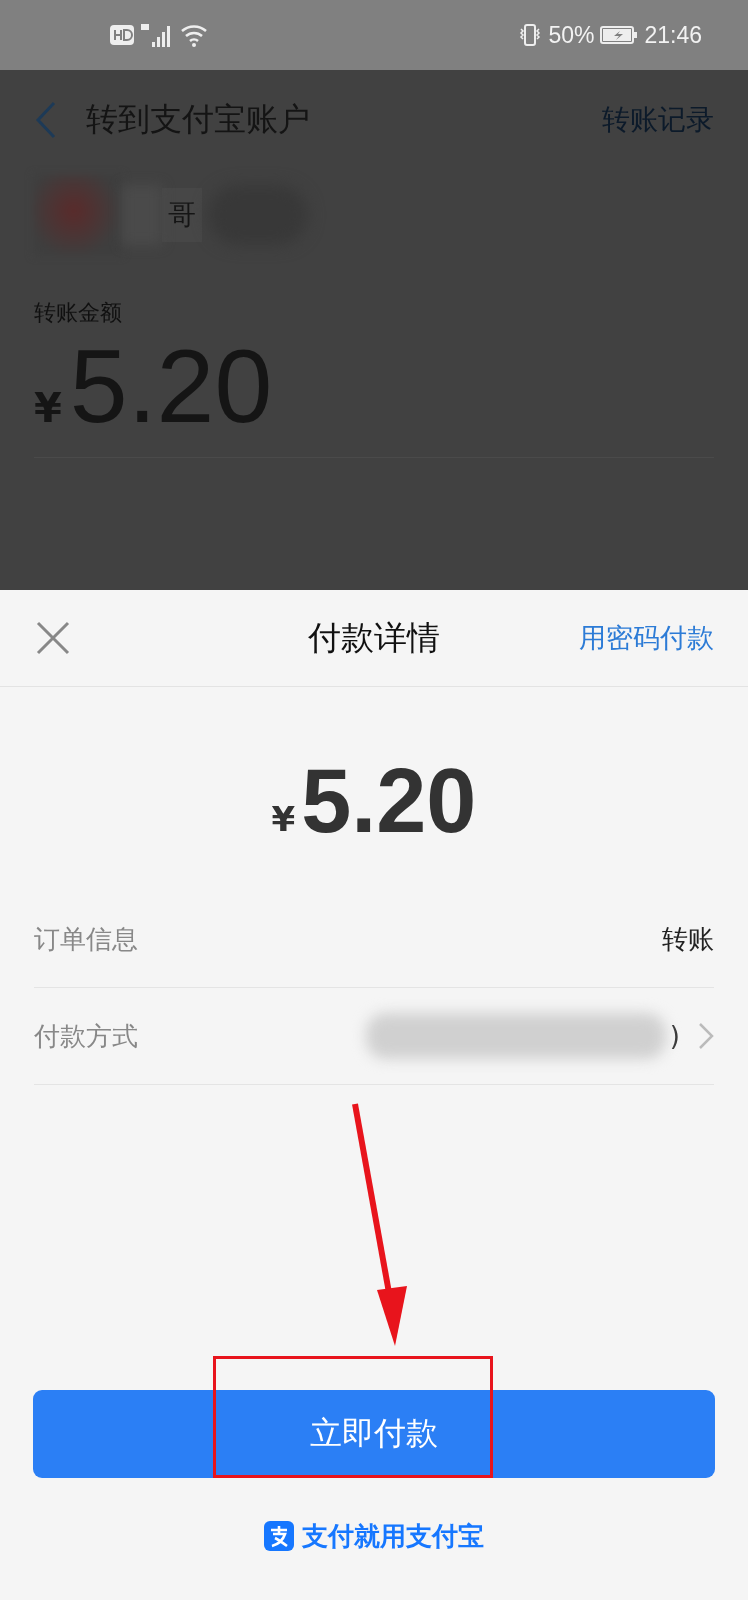  What do you see at coordinates (374, 637) in the screenshot?
I see `sheet-title: 付款详情` at bounding box center [374, 637].